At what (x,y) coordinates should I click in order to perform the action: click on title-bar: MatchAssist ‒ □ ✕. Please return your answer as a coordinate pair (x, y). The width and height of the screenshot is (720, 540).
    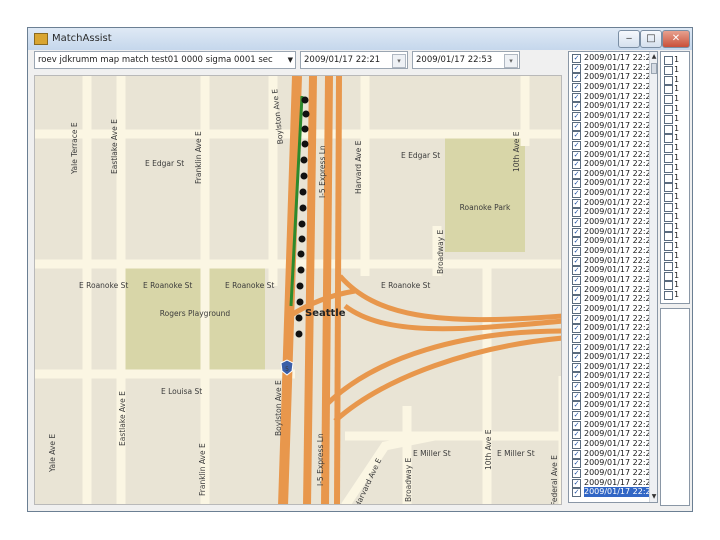
    Looking at the image, I should click on (360, 39).